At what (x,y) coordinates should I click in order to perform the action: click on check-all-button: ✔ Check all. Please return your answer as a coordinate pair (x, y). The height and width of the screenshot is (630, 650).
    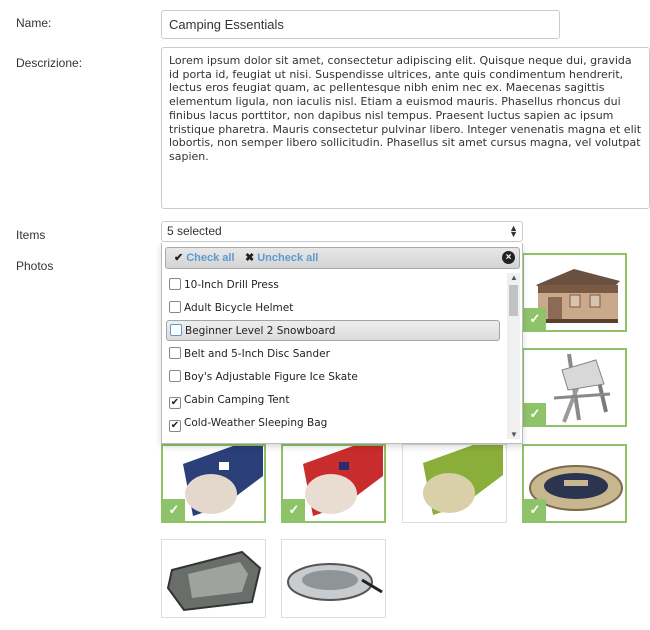
    Looking at the image, I should click on (204, 257).